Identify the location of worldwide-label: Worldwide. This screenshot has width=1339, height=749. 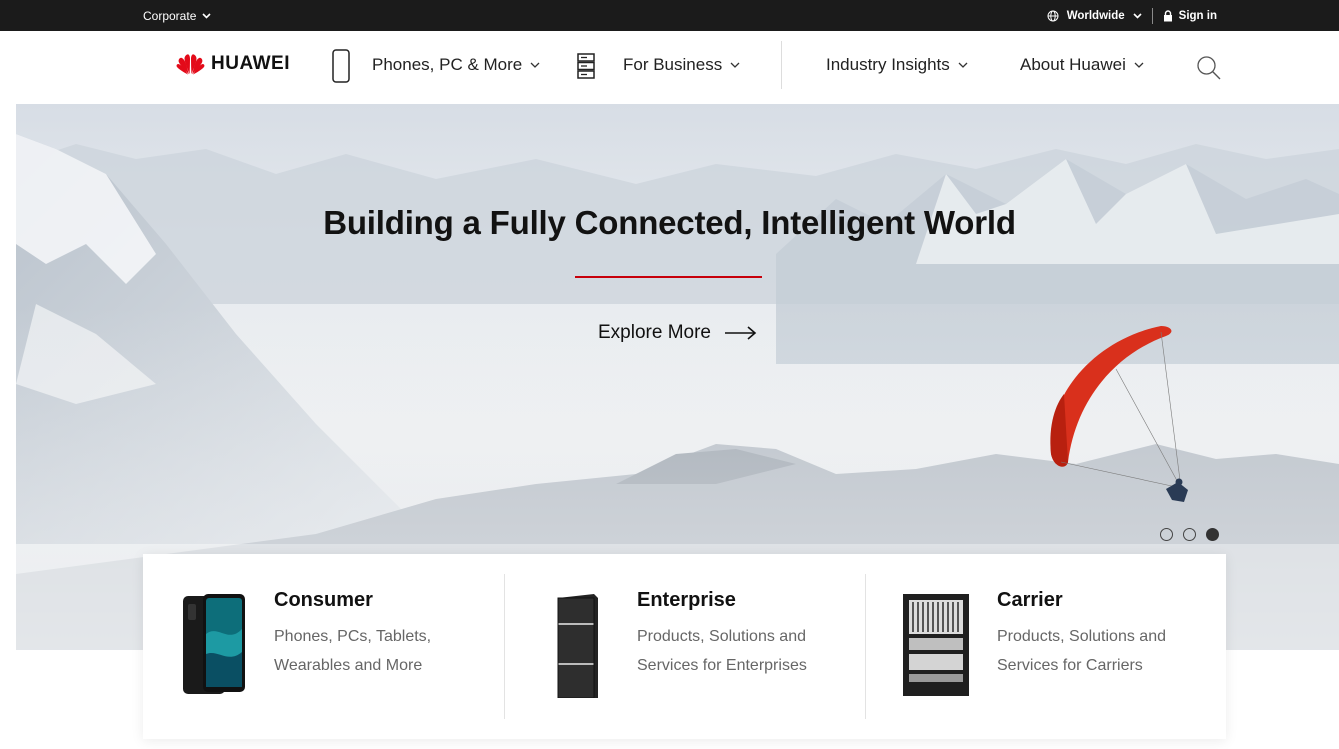
(1095, 16).